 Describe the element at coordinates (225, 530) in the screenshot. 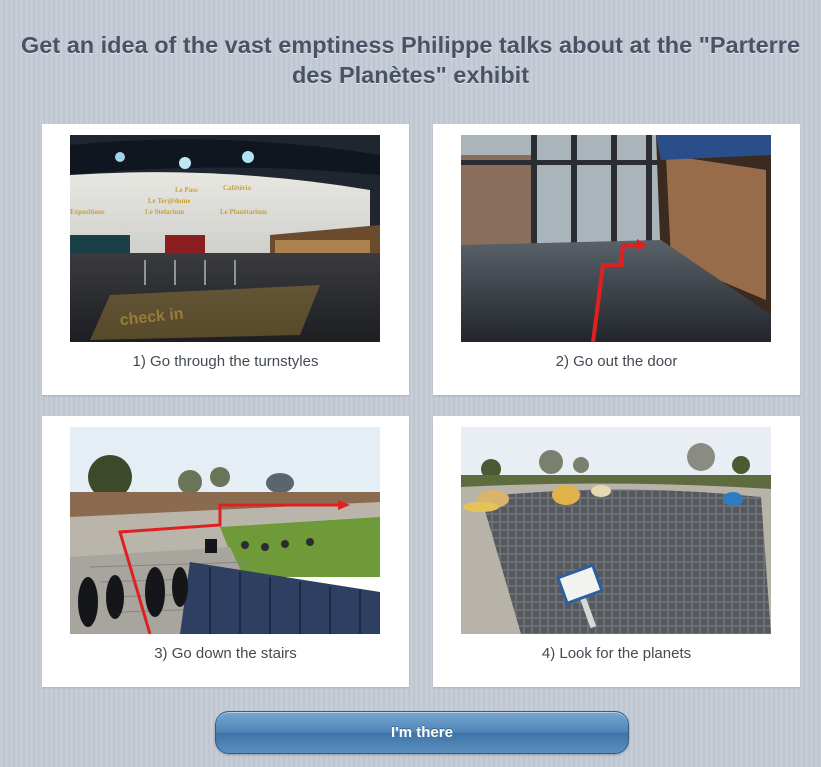

I see `outdoor-stairs-photo` at that location.